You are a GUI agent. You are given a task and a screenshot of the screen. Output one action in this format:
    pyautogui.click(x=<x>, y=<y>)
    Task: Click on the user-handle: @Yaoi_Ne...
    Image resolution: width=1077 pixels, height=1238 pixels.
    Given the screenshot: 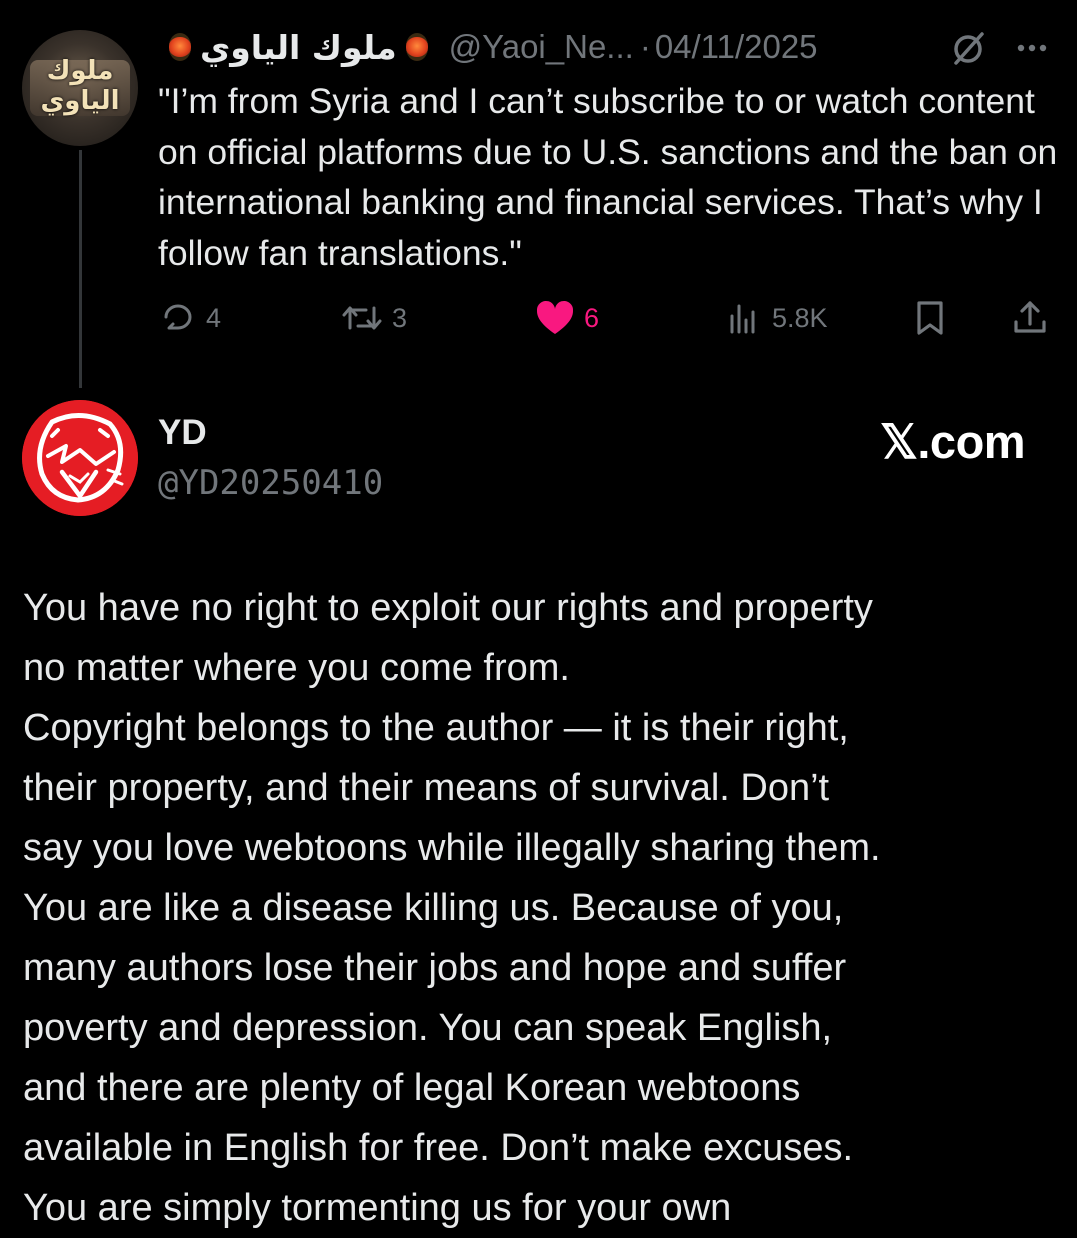 What is the action you would take?
    pyautogui.click(x=541, y=47)
    